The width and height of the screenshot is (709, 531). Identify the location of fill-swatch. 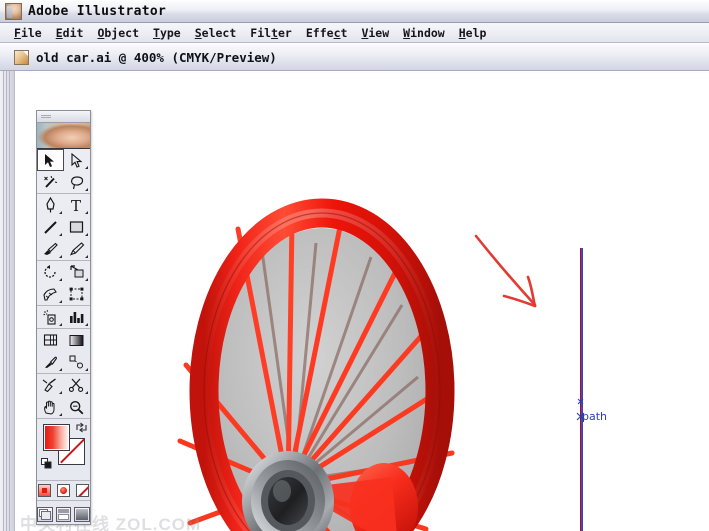
(56, 437).